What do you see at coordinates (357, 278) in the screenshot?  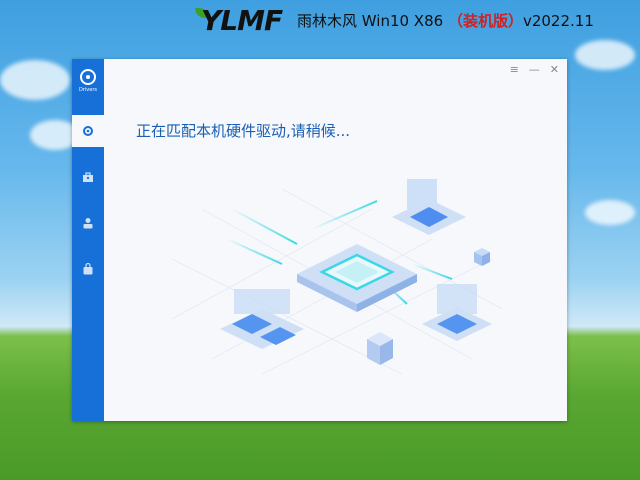 I see `central-chip` at bounding box center [357, 278].